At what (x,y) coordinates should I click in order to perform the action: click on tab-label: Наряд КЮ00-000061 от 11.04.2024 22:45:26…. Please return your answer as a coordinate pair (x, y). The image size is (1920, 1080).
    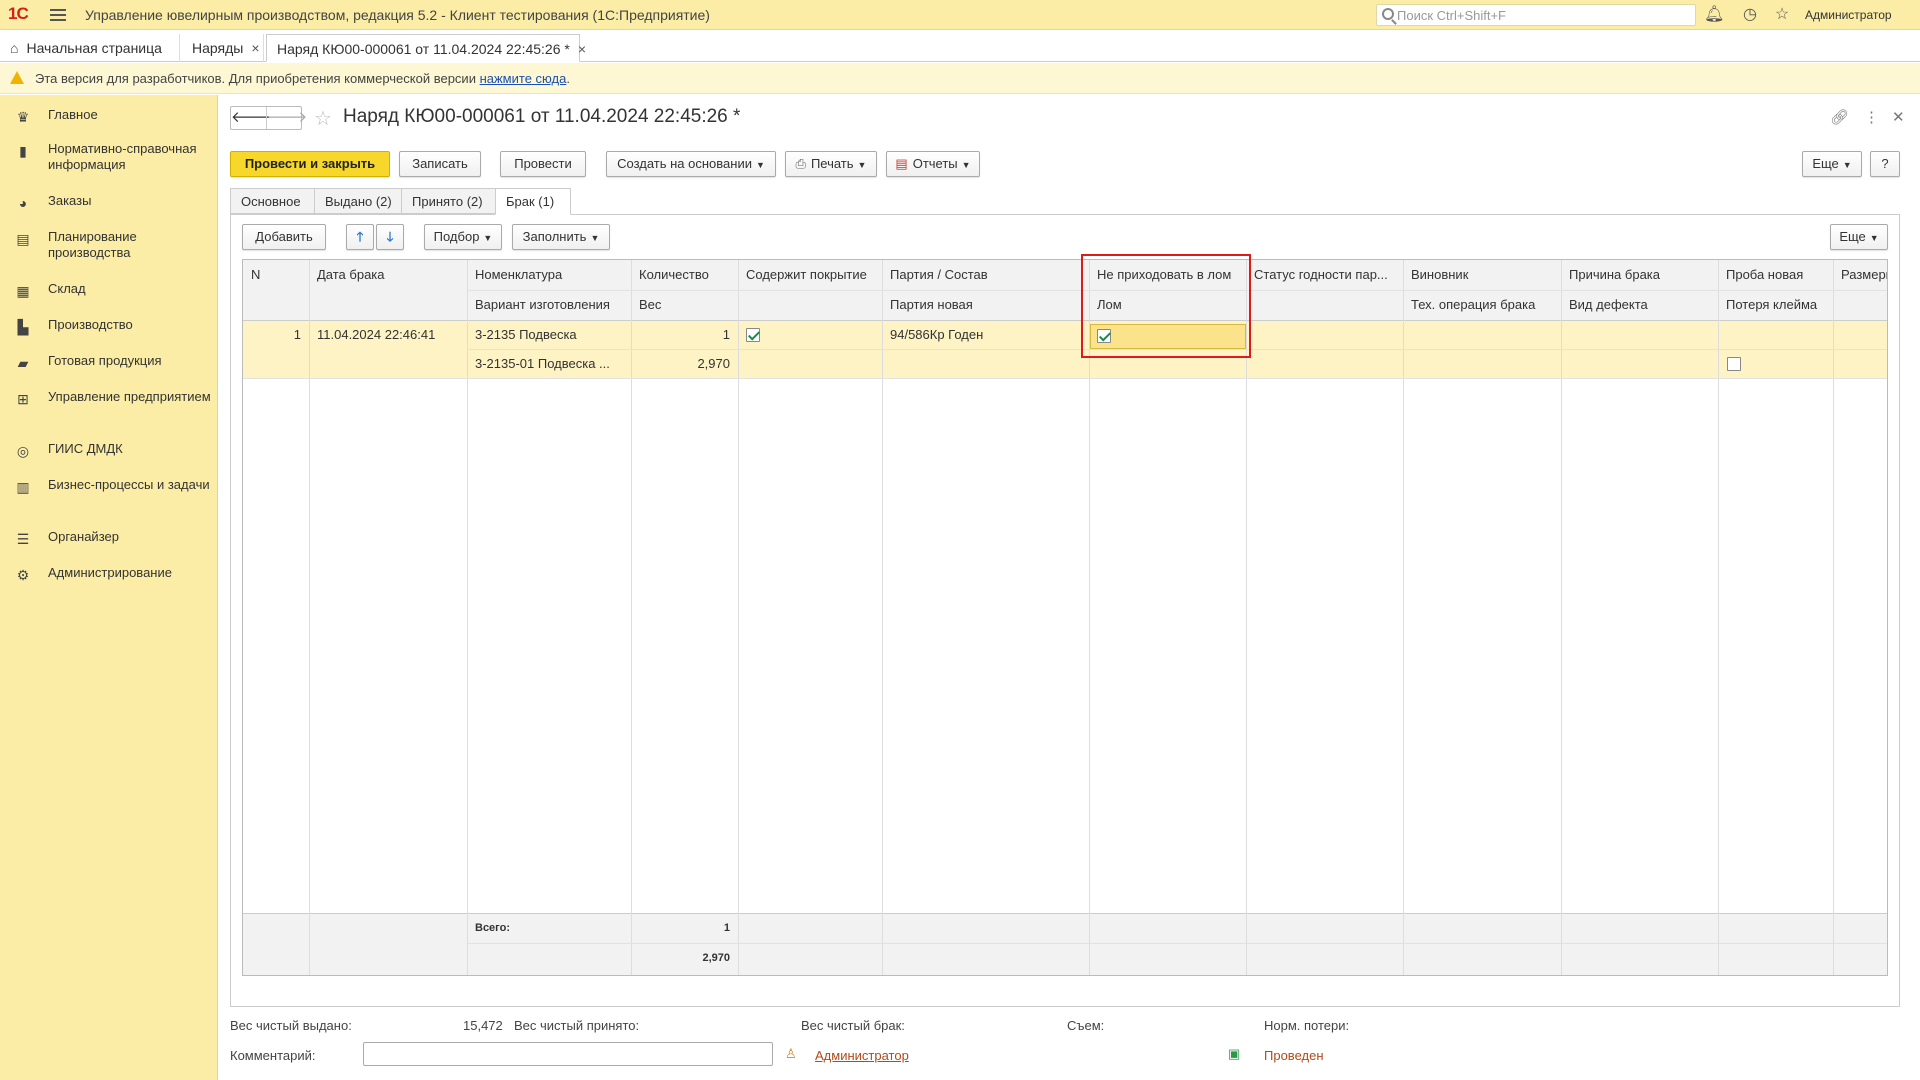
    Looking at the image, I should click on (423, 49).